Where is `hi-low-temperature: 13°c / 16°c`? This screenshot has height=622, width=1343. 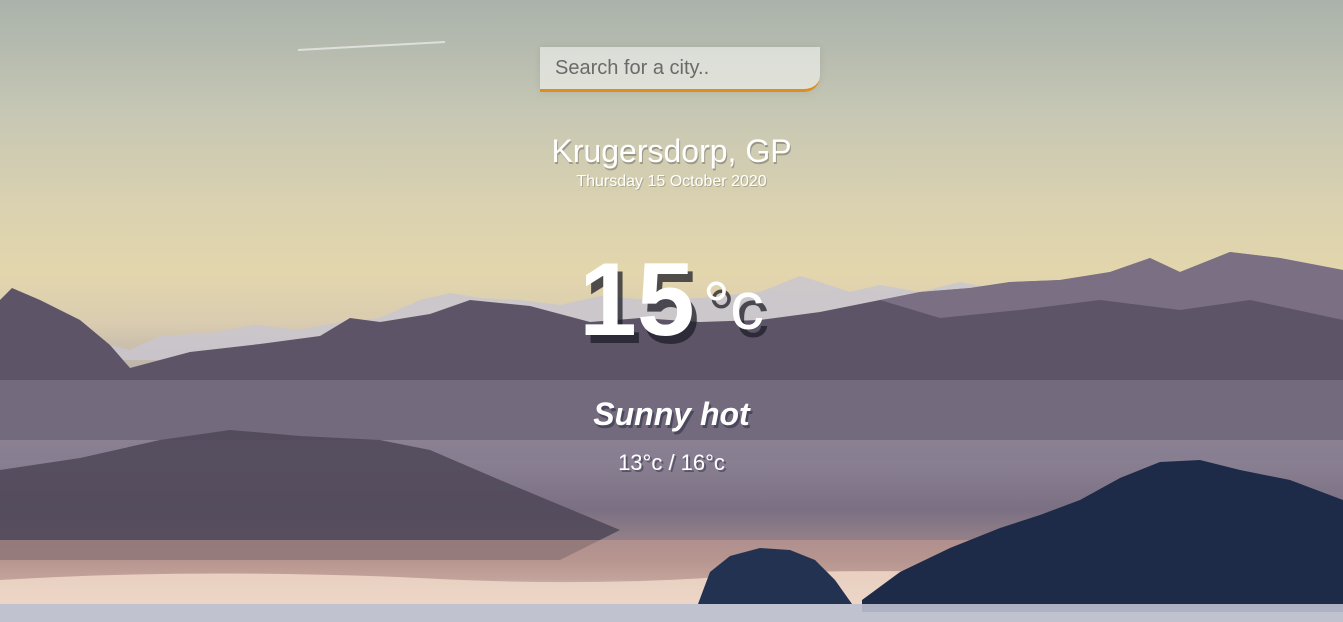 hi-low-temperature: 13°c / 16°c is located at coordinates (671, 462).